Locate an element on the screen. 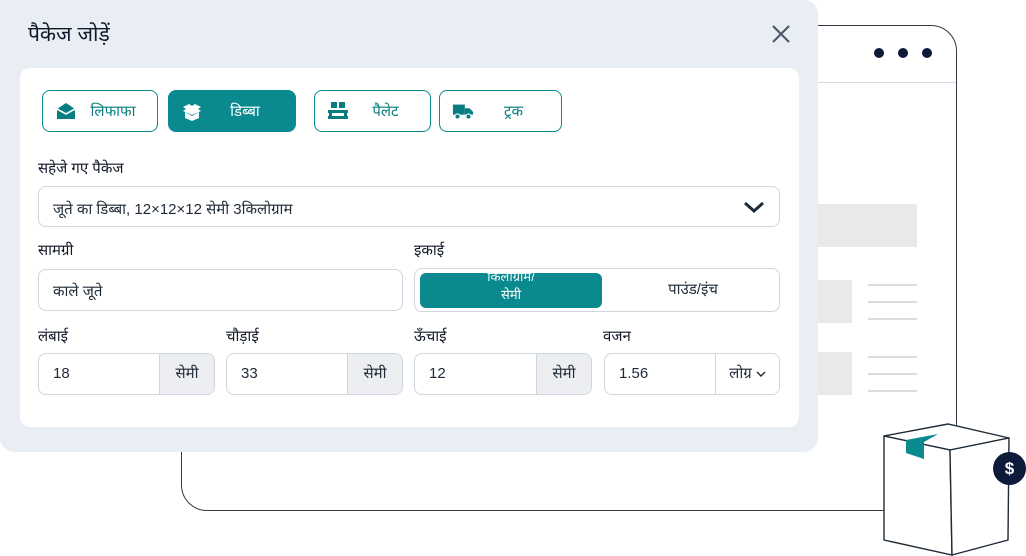 The height and width of the screenshot is (556, 1026). window-dots-icon is located at coordinates (903, 53).